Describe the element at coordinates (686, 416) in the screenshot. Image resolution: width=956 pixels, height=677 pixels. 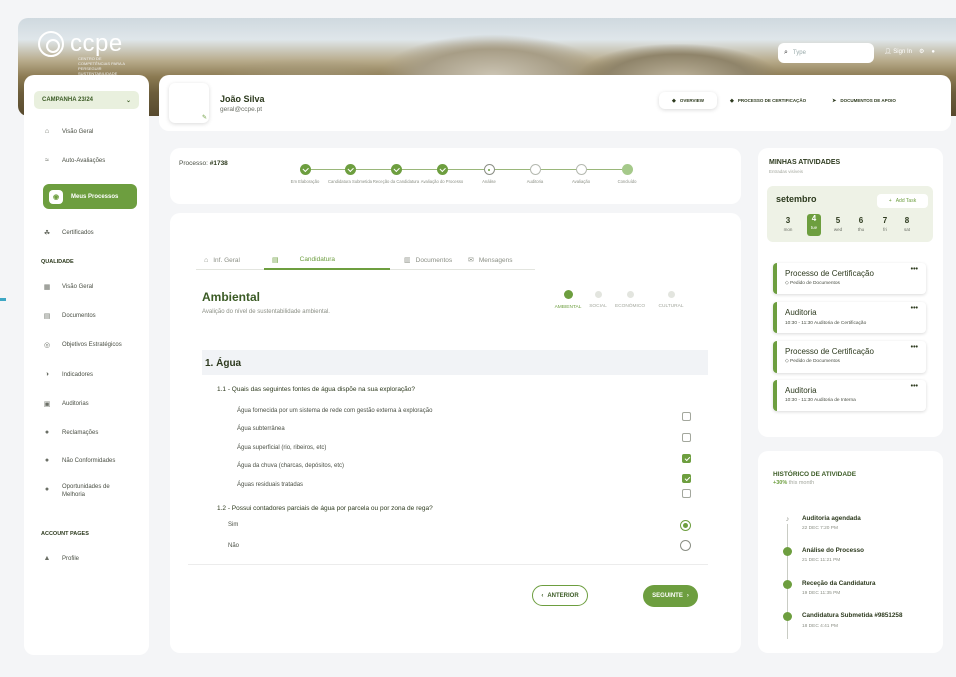
I see `checkbox-agua-rede` at that location.